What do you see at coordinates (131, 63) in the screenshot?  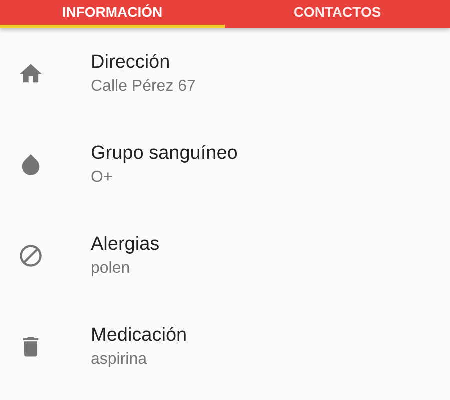 I see `item-title: Dirección` at bounding box center [131, 63].